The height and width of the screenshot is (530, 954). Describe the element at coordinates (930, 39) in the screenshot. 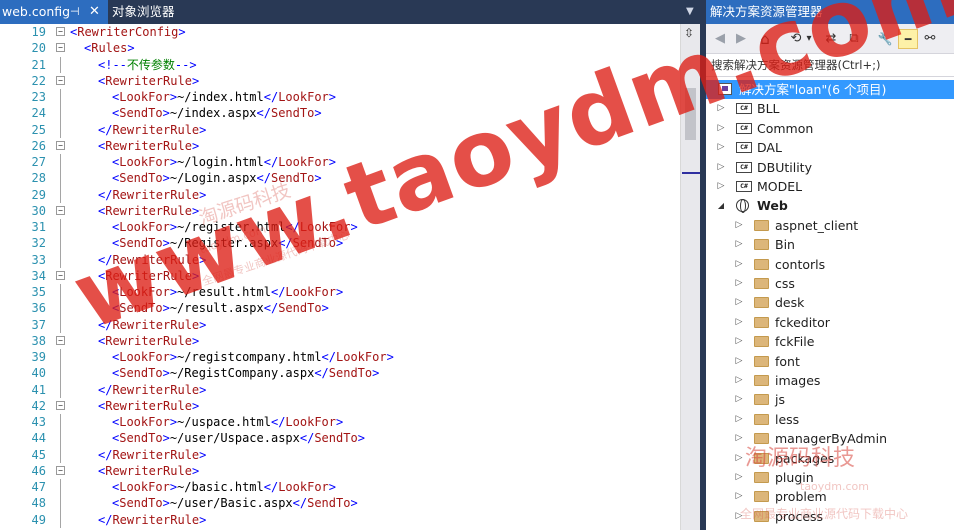

I see `hierarchy-icon: ⚯` at that location.